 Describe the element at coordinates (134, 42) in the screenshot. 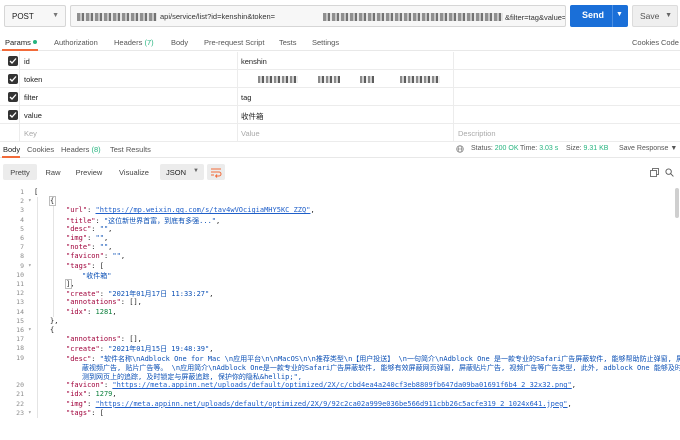

I see `tab-headers: Headers (7)` at that location.